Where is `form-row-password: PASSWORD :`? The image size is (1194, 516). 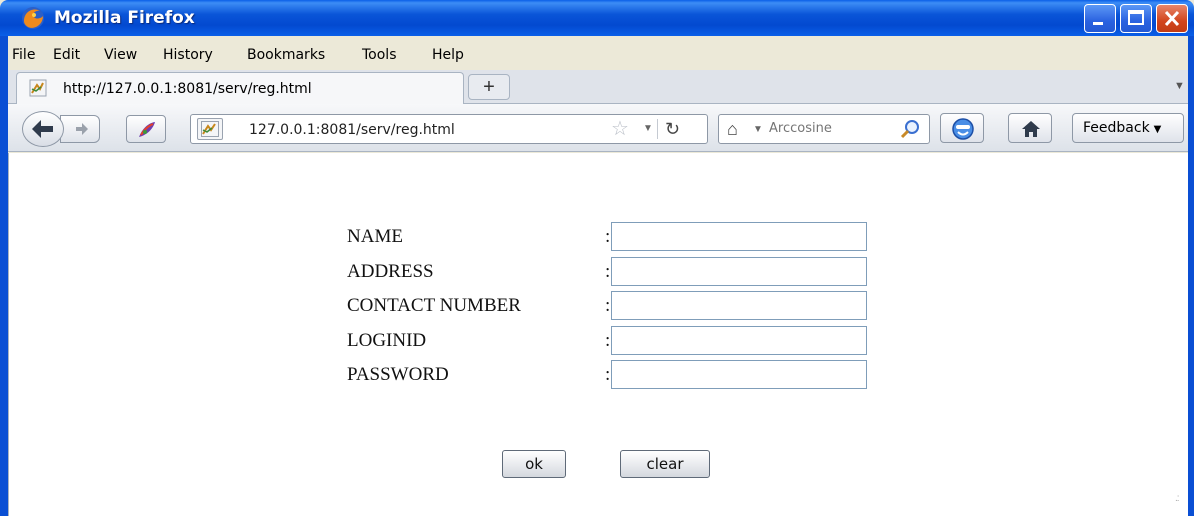
form-row-password: PASSWORD : is located at coordinates (612, 375).